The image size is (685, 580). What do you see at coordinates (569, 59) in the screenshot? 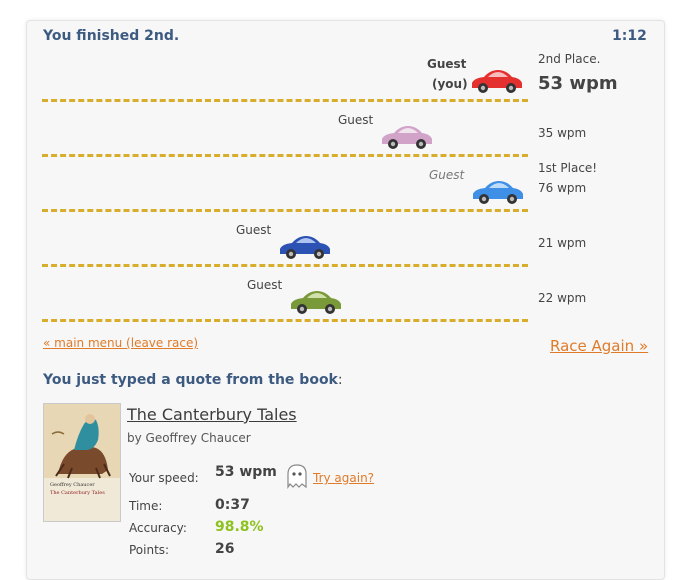
I see `racer-place: 2nd Place.` at bounding box center [569, 59].